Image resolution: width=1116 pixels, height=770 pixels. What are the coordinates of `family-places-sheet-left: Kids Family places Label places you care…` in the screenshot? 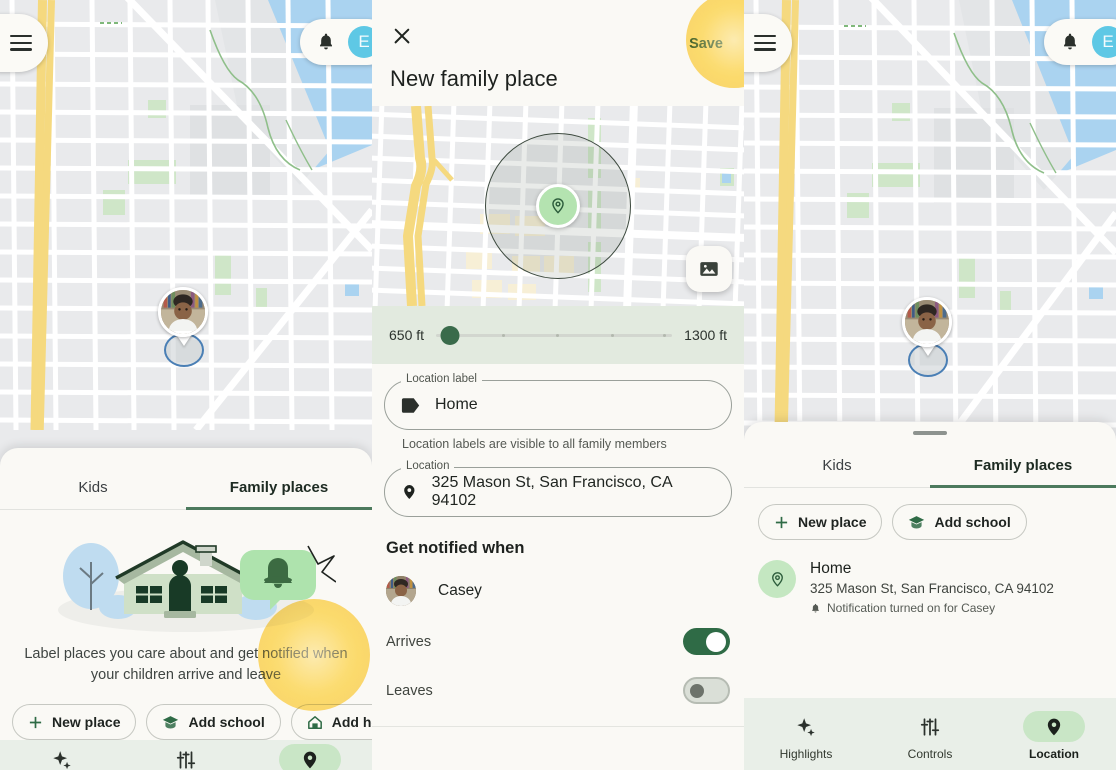 It's located at (186, 609).